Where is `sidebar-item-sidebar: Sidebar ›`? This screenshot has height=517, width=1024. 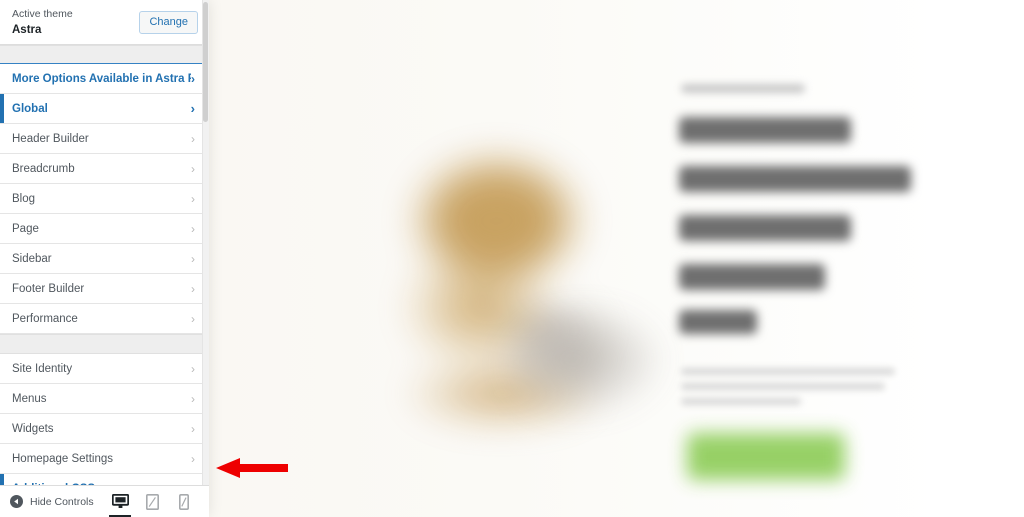 sidebar-item-sidebar: Sidebar › is located at coordinates (104, 259).